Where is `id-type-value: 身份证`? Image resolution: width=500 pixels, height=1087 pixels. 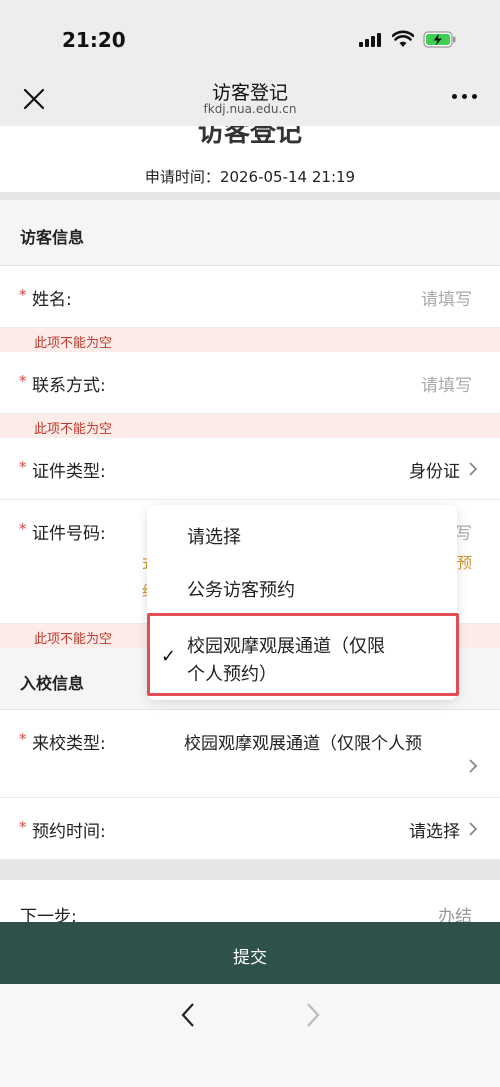 id-type-value: 身份证 is located at coordinates (434, 469).